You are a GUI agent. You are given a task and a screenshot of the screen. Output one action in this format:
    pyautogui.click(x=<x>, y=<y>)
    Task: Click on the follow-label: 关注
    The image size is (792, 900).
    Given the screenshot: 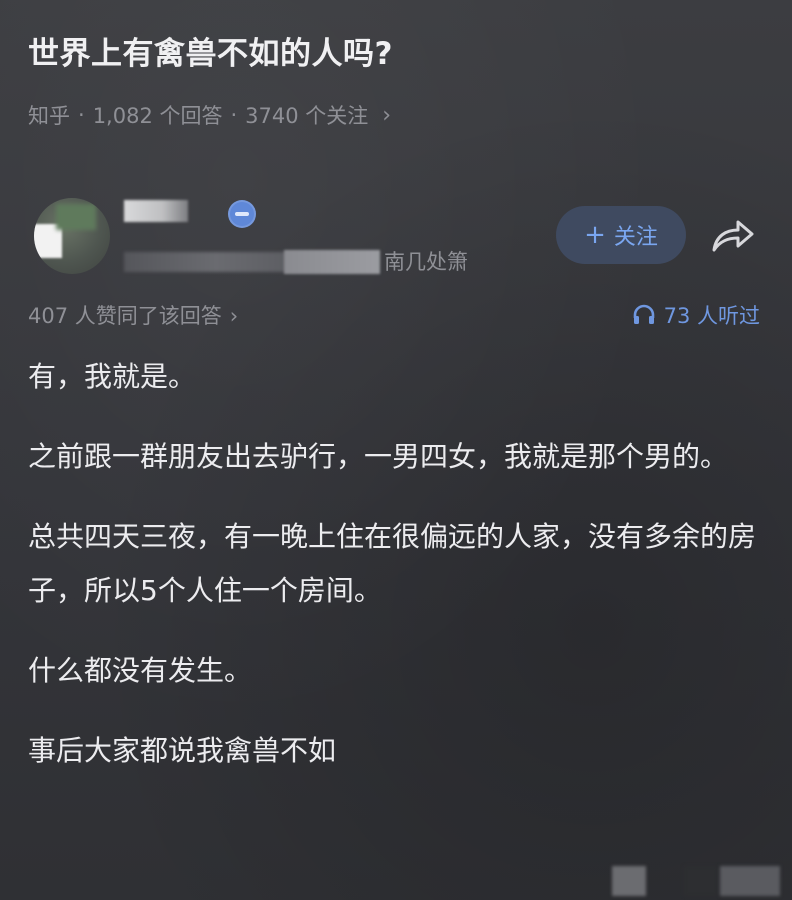 What is the action you would take?
    pyautogui.click(x=635, y=237)
    